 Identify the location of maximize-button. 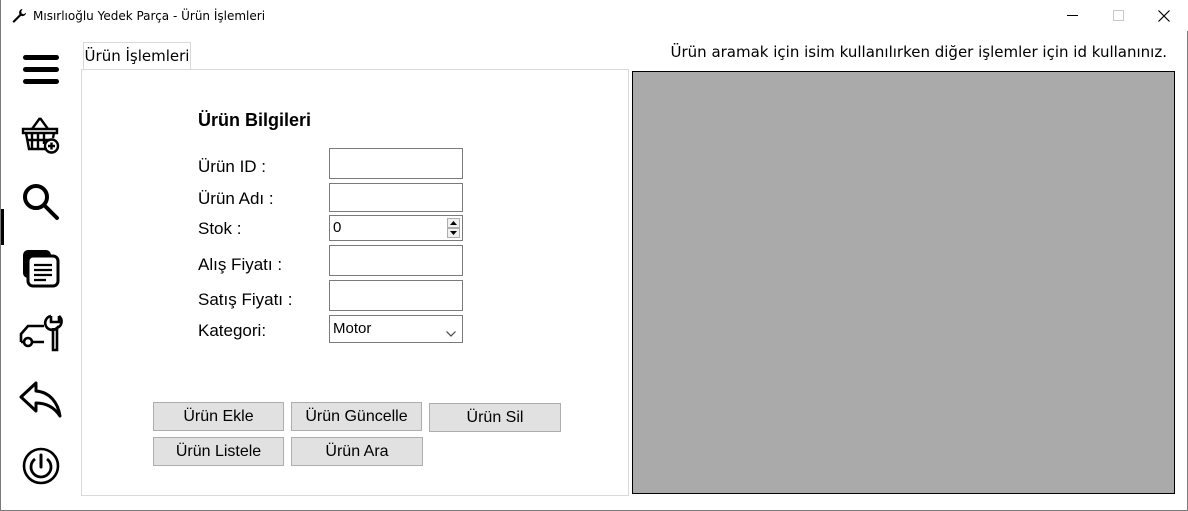
(1118, 15).